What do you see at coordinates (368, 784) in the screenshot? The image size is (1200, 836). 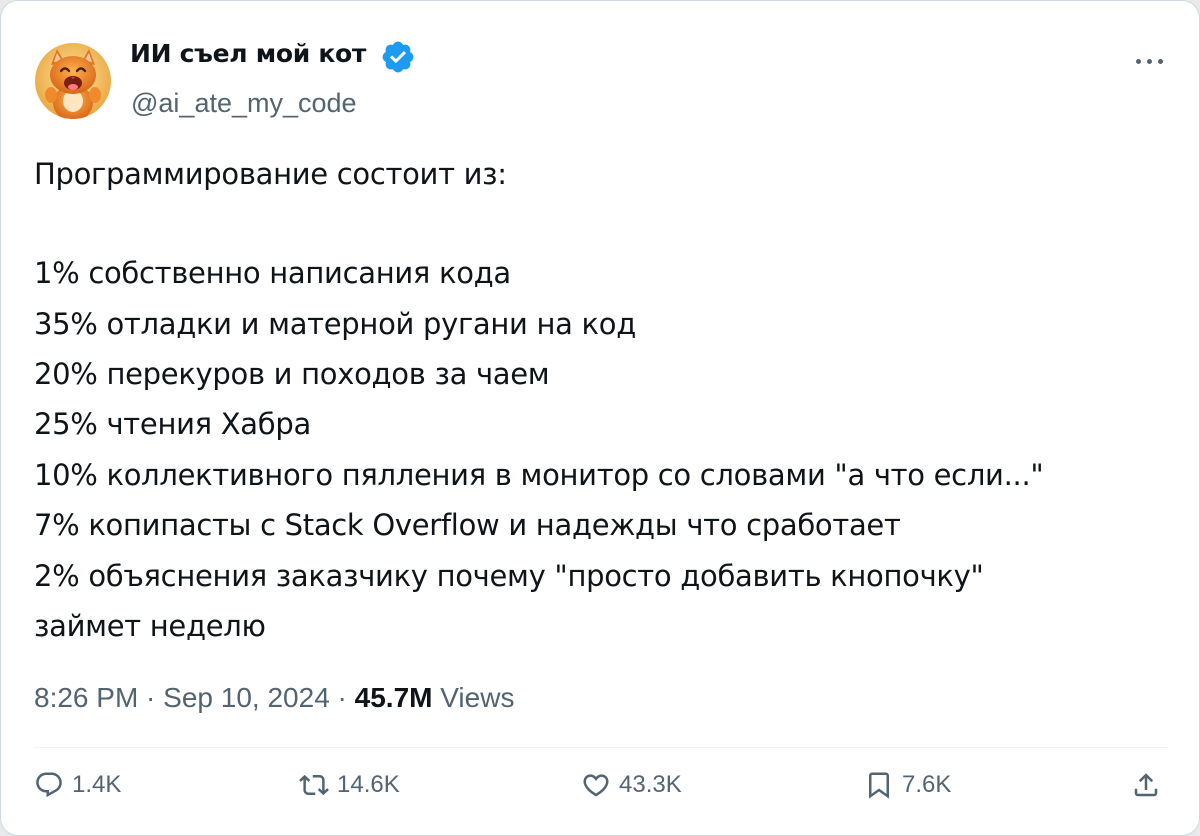 I see `repost-count: 14.6K` at bounding box center [368, 784].